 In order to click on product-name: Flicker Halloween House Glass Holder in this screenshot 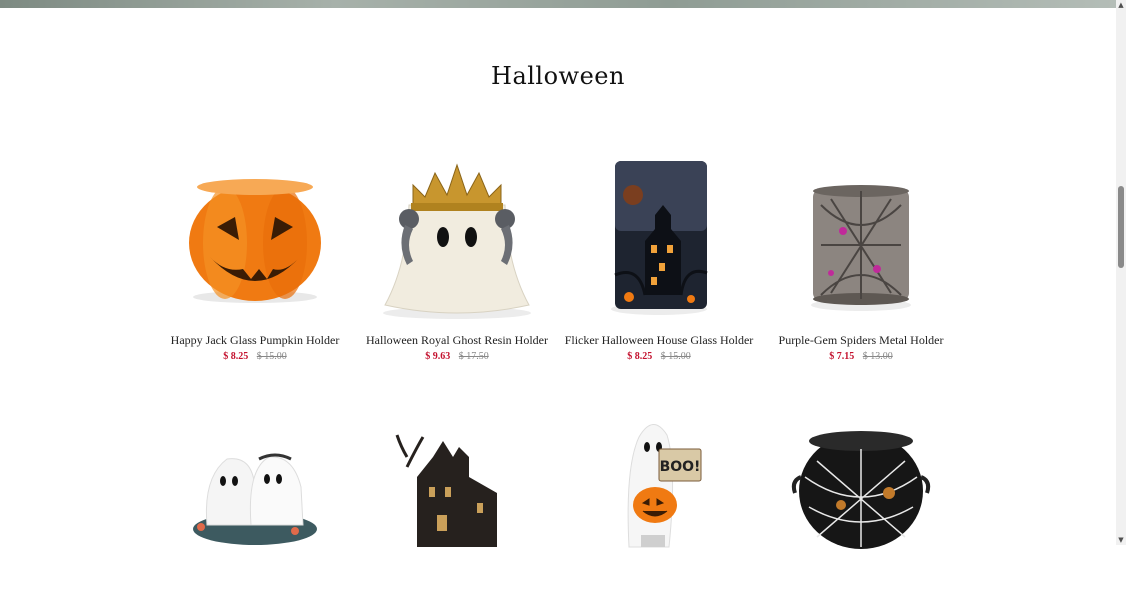, I will do `click(659, 340)`.